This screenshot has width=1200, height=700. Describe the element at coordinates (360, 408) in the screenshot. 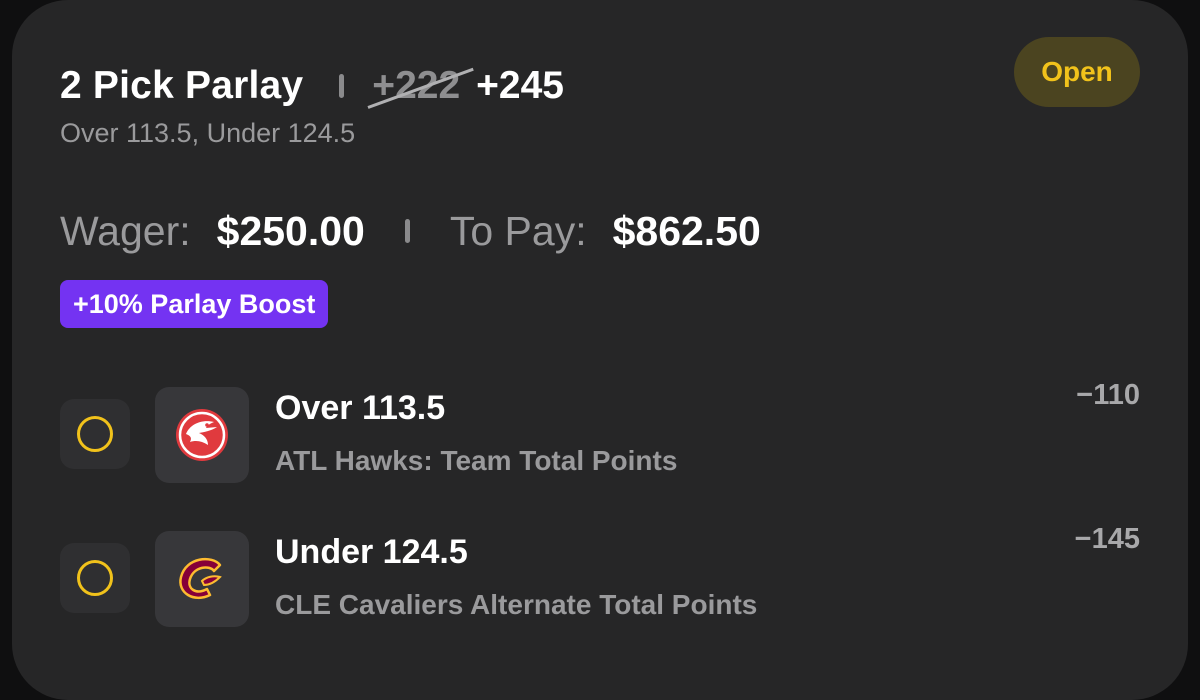

I see `pick-title: Over 113.5` at that location.